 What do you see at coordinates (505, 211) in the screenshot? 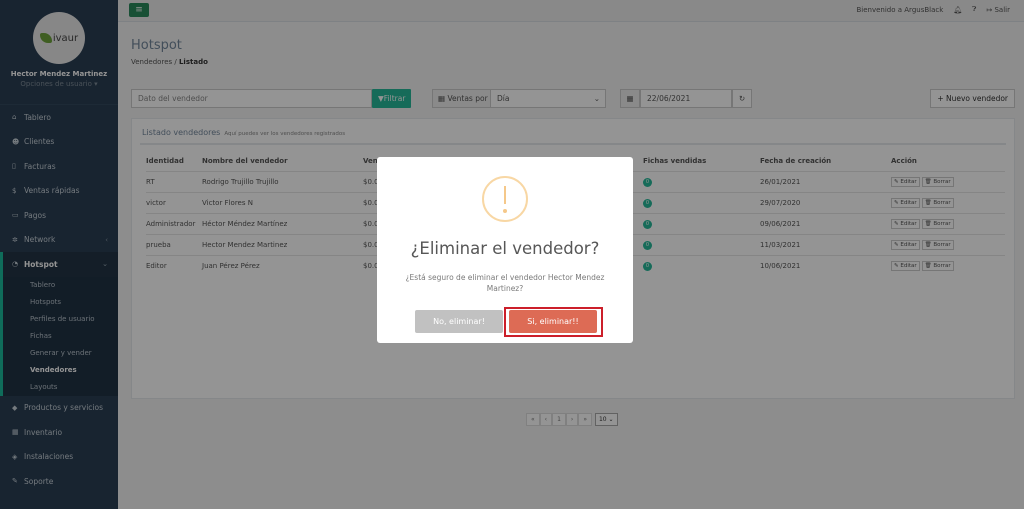
I see `warning-dot` at bounding box center [505, 211].